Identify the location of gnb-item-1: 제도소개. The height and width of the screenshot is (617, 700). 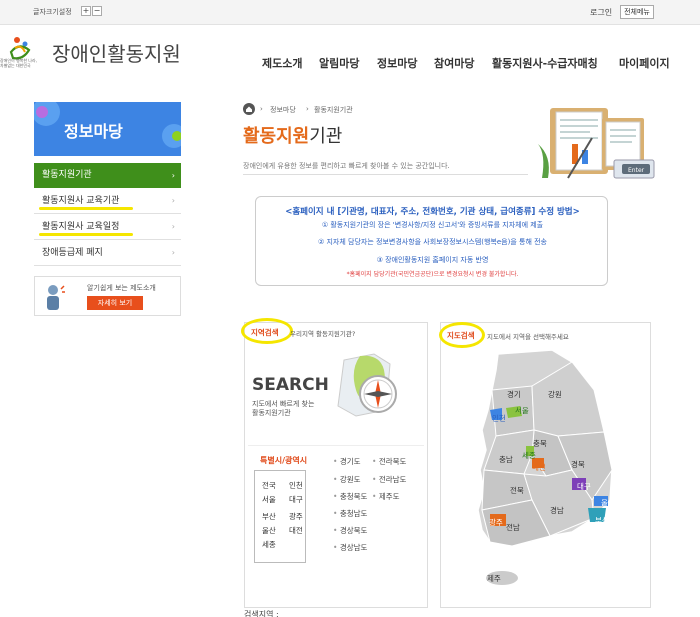
(282, 63).